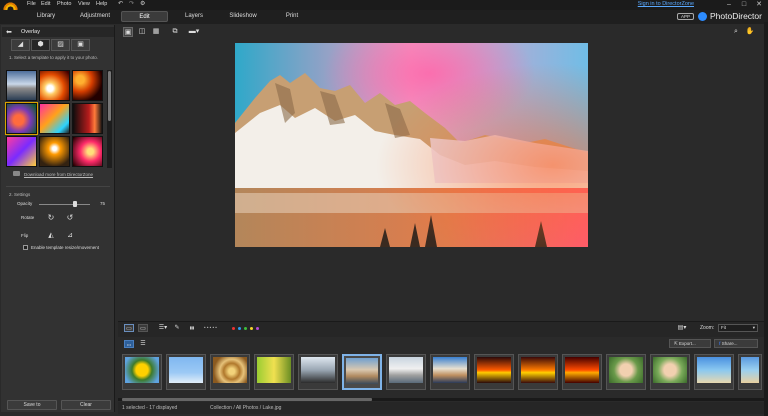 This screenshot has height=416, width=768. What do you see at coordinates (25, 235) in the screenshot?
I see `flip-label: Flip` at bounding box center [25, 235].